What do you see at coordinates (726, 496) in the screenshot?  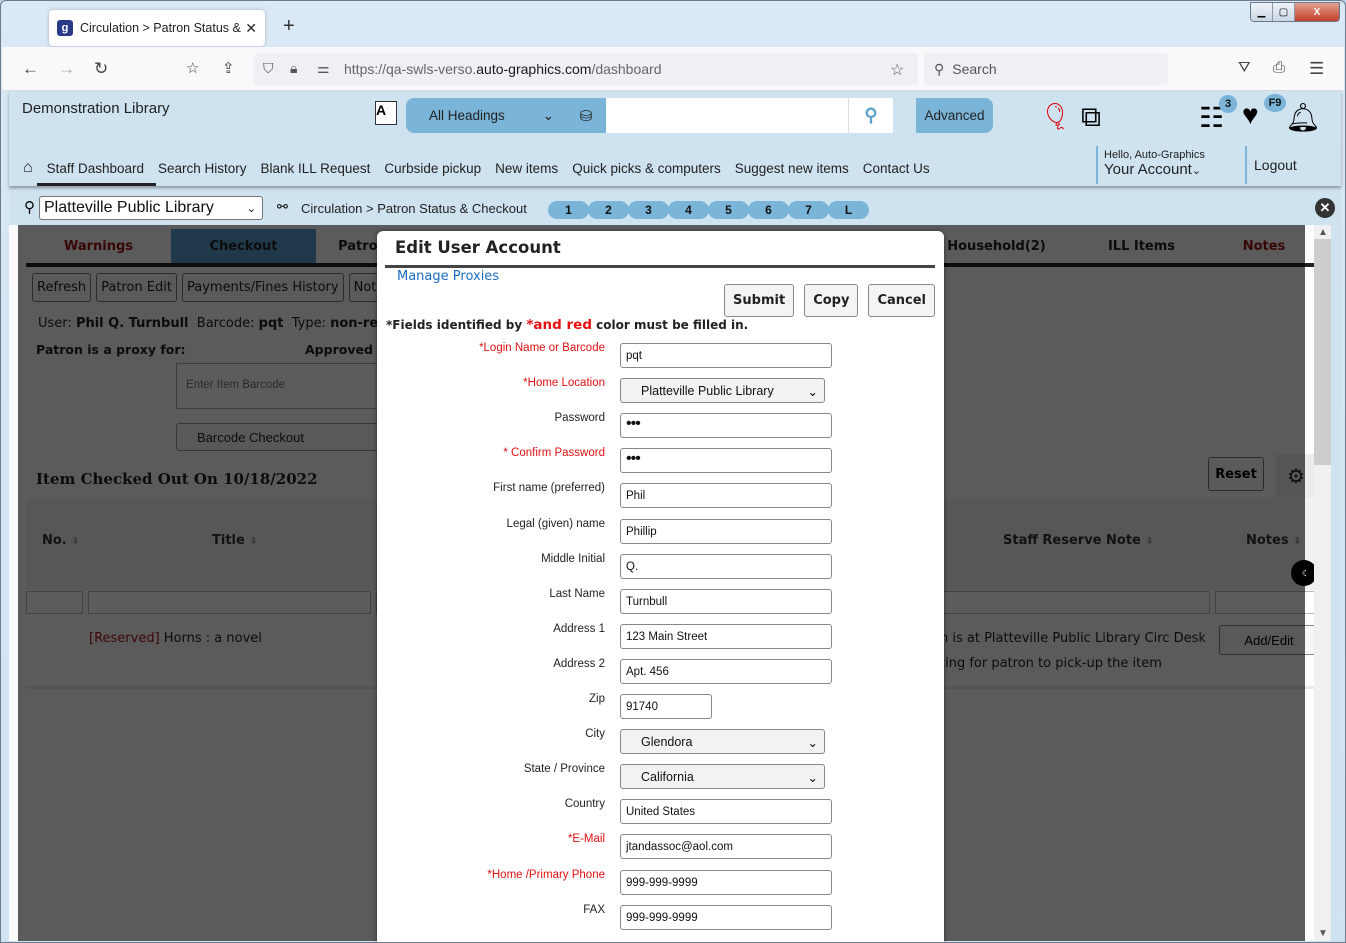 I see `field-input: Phil` at bounding box center [726, 496].